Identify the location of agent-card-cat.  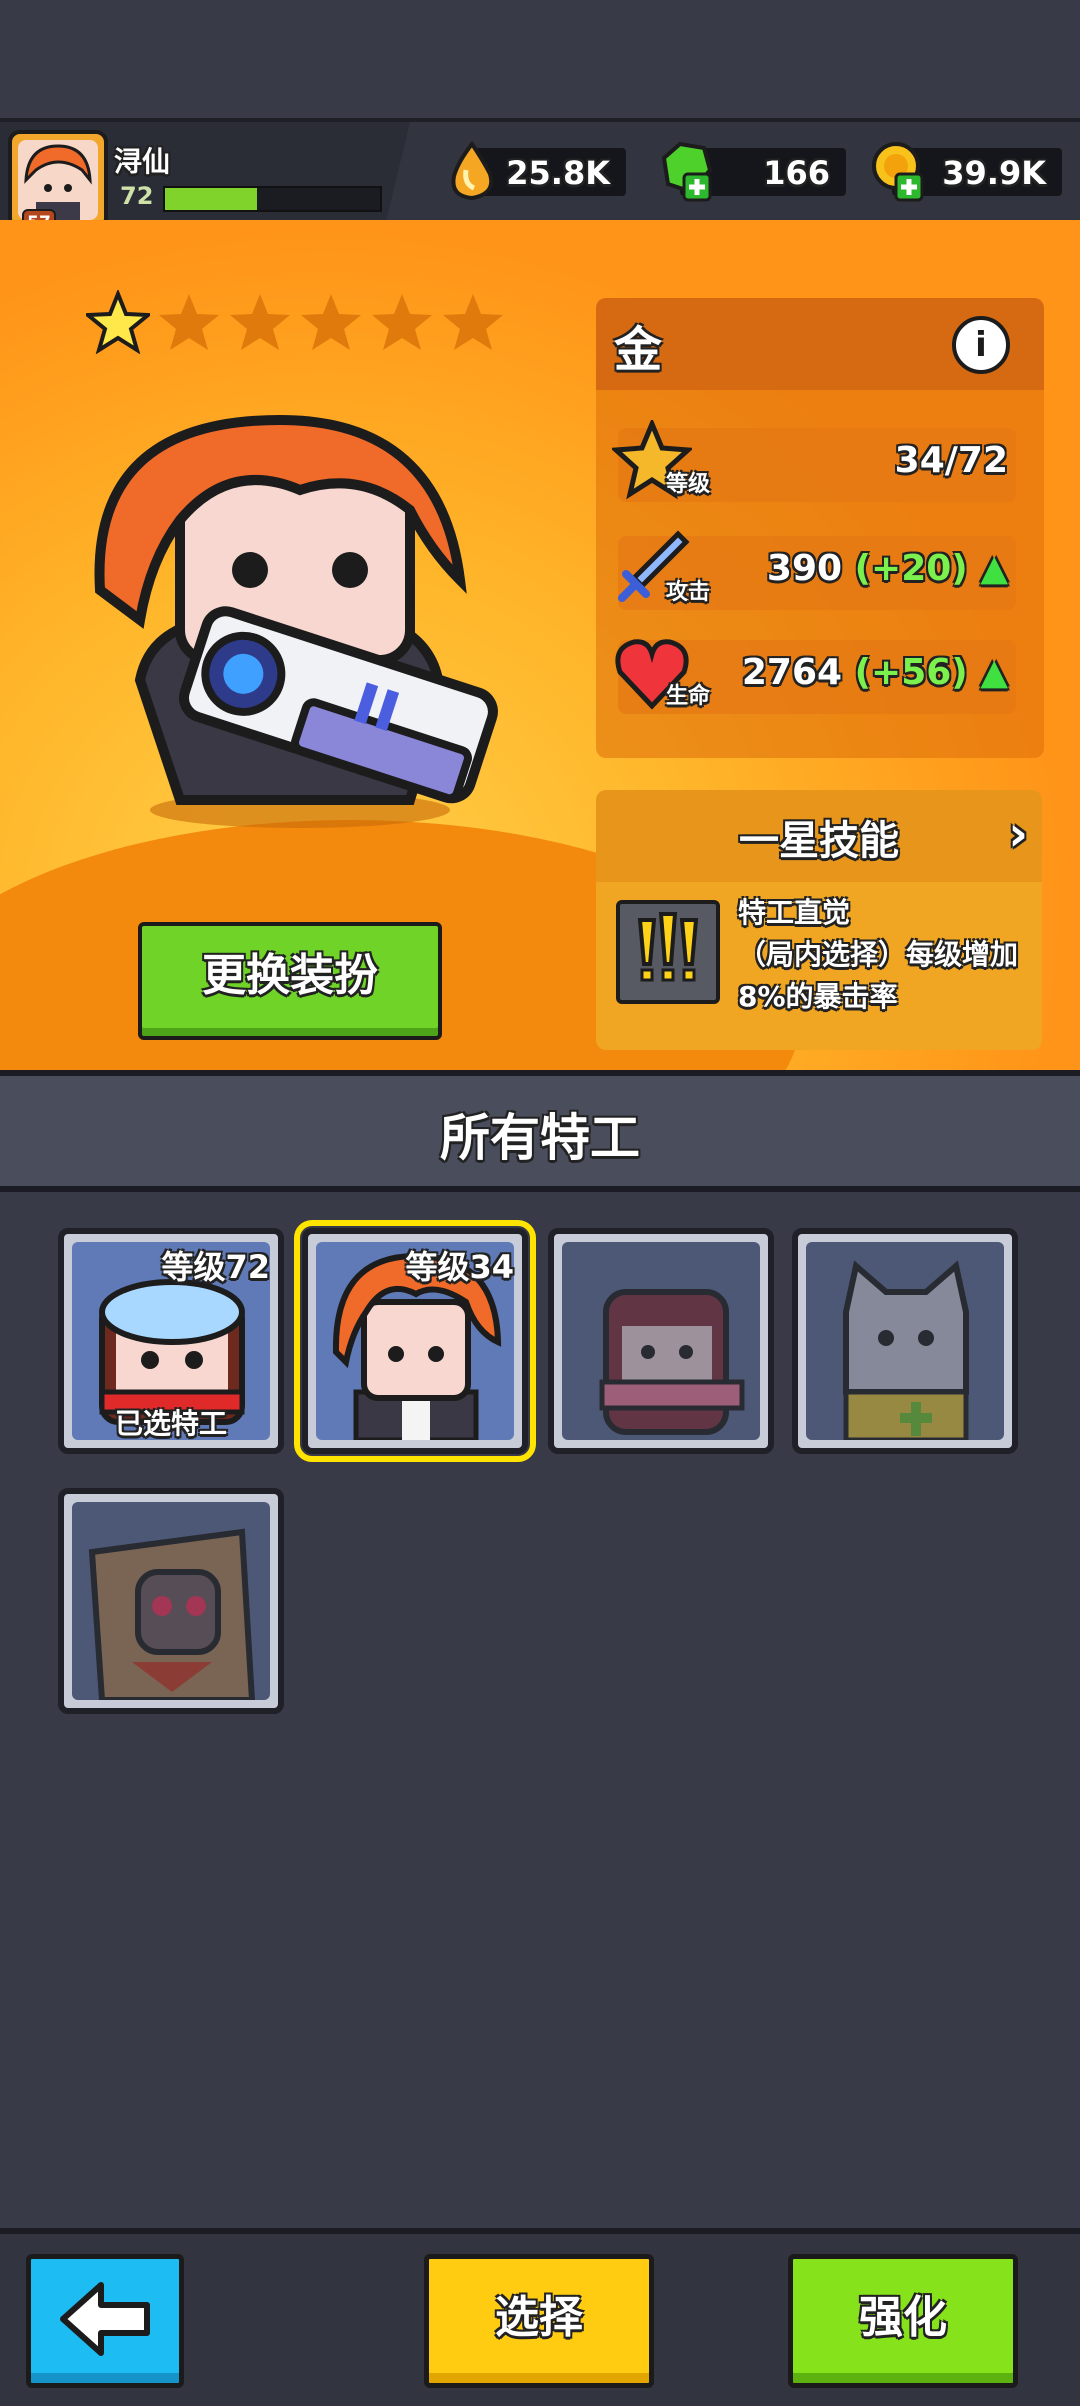
(905, 1341).